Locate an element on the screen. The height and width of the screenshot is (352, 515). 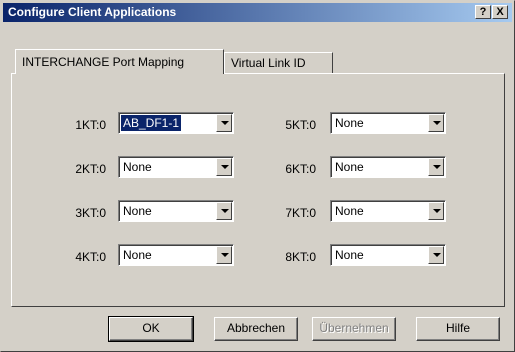
port-3-select: None is located at coordinates (176, 211).